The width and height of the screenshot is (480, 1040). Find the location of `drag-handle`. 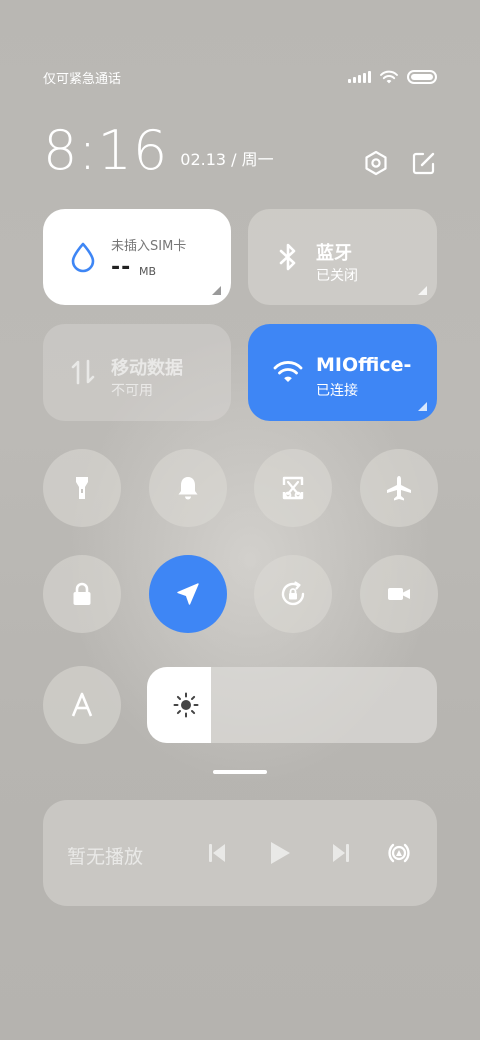

drag-handle is located at coordinates (240, 772).